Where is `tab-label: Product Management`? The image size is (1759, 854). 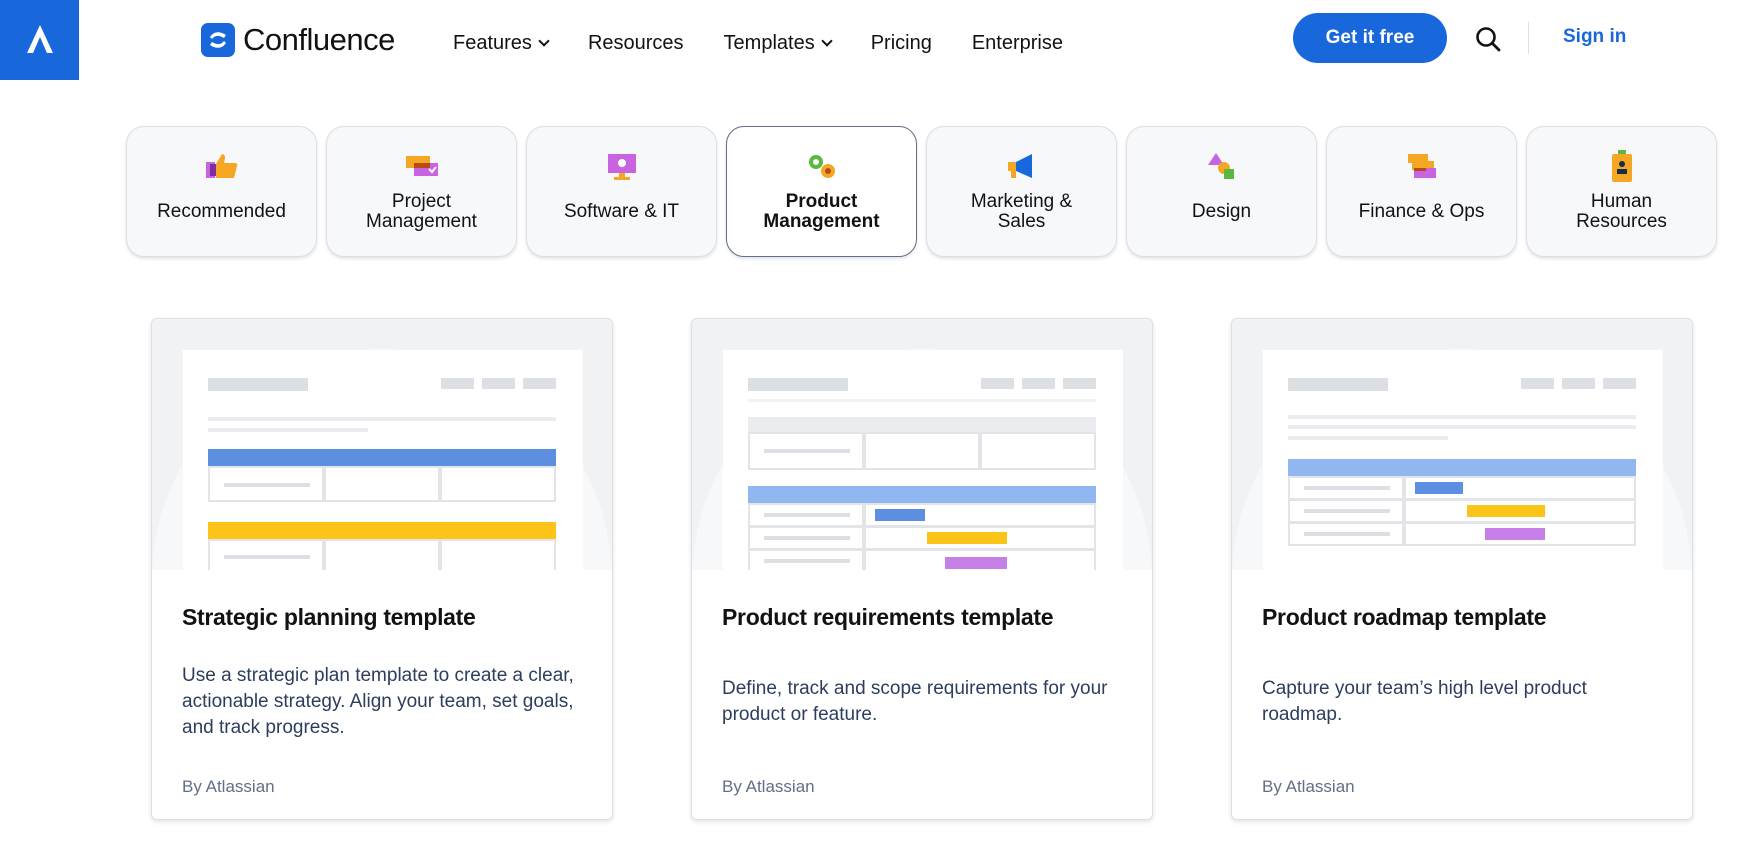 tab-label: Product Management is located at coordinates (821, 211).